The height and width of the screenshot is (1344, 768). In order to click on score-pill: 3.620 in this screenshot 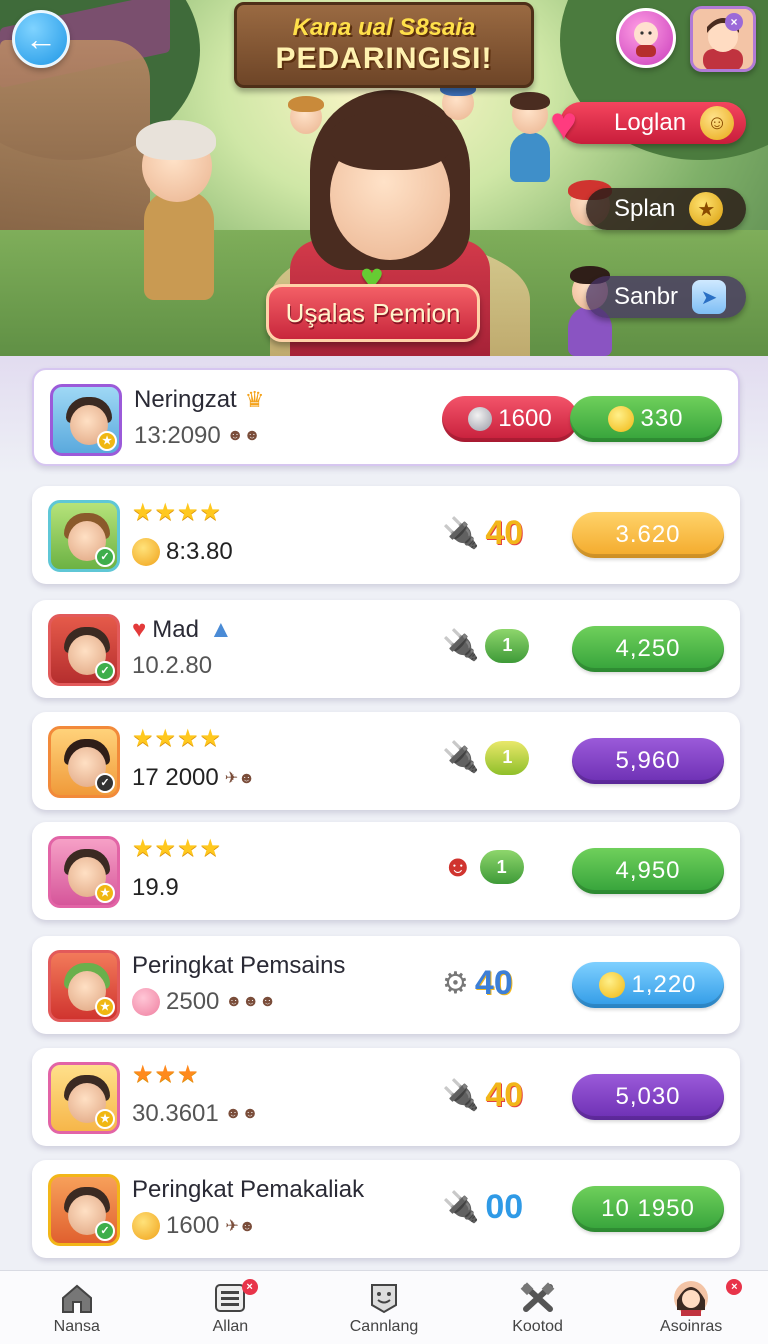, I will do `click(648, 535)`.